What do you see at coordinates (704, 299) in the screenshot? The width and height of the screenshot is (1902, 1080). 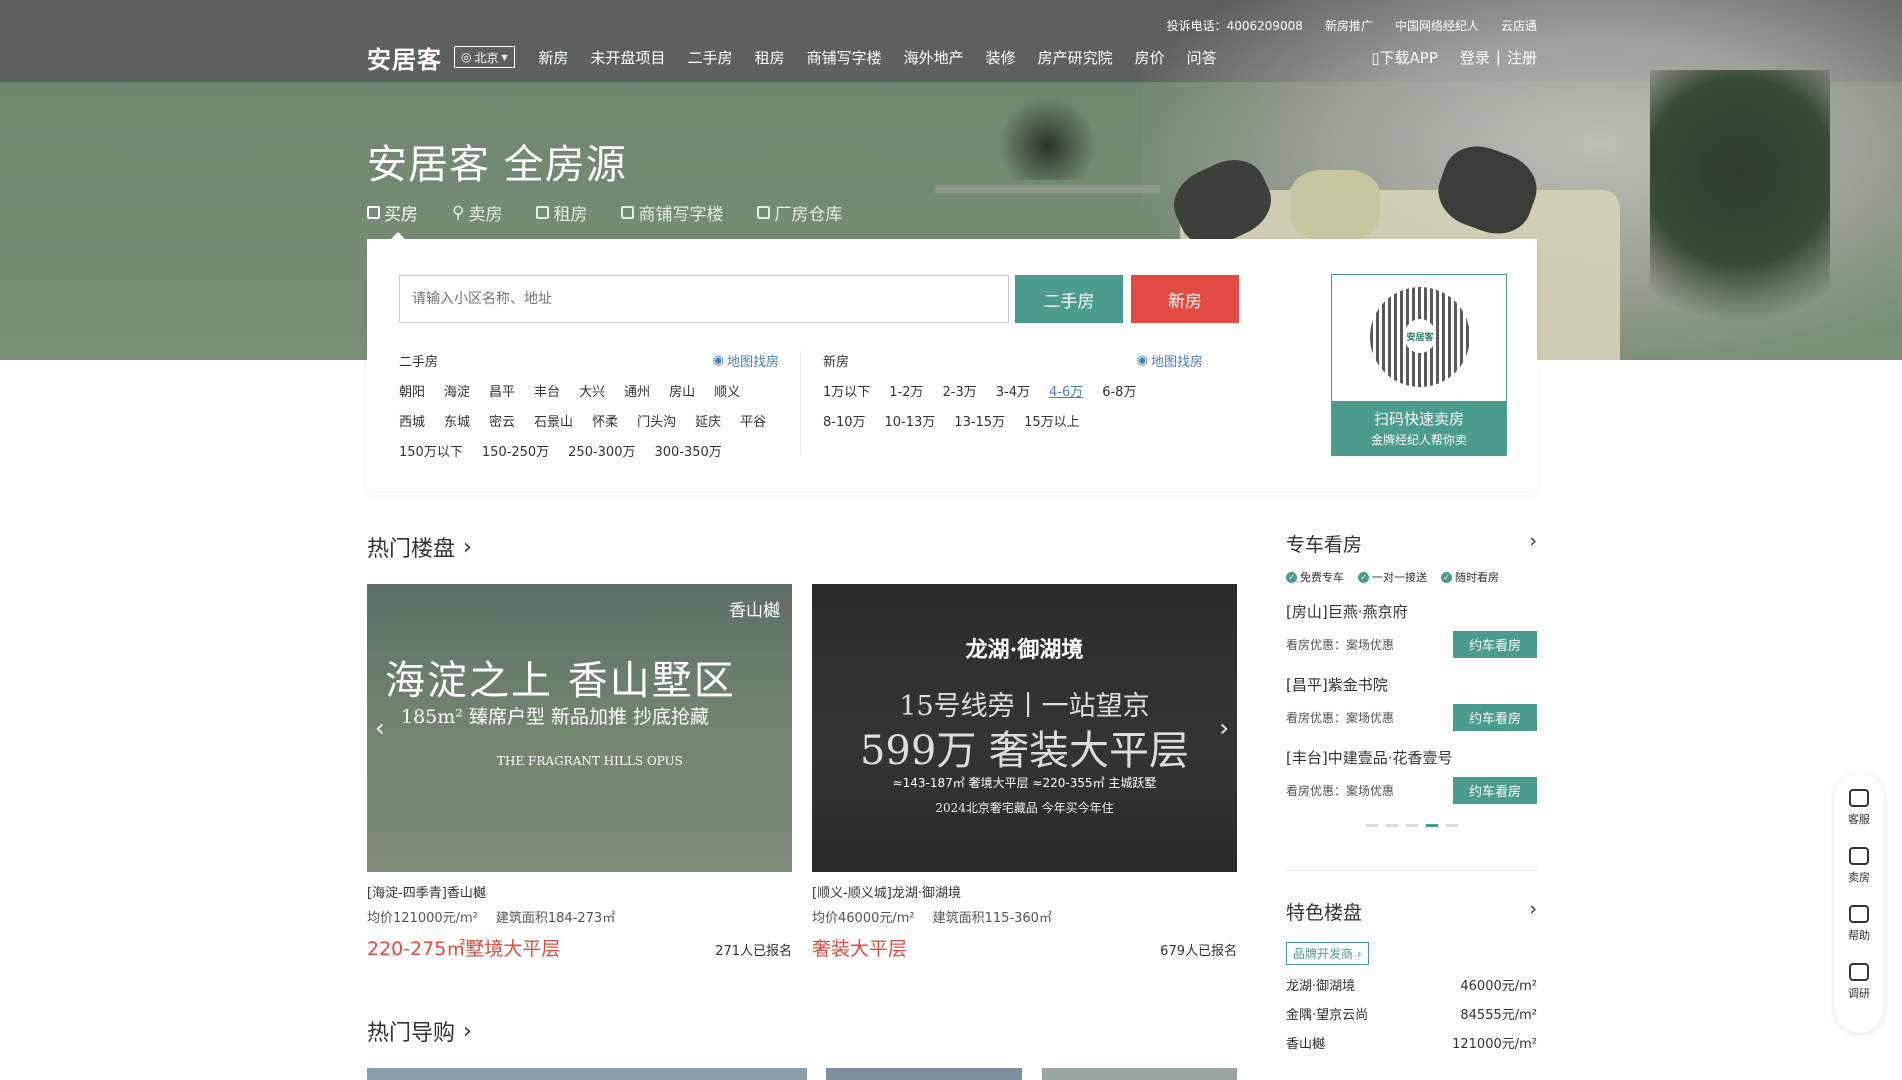 I see `search-input` at bounding box center [704, 299].